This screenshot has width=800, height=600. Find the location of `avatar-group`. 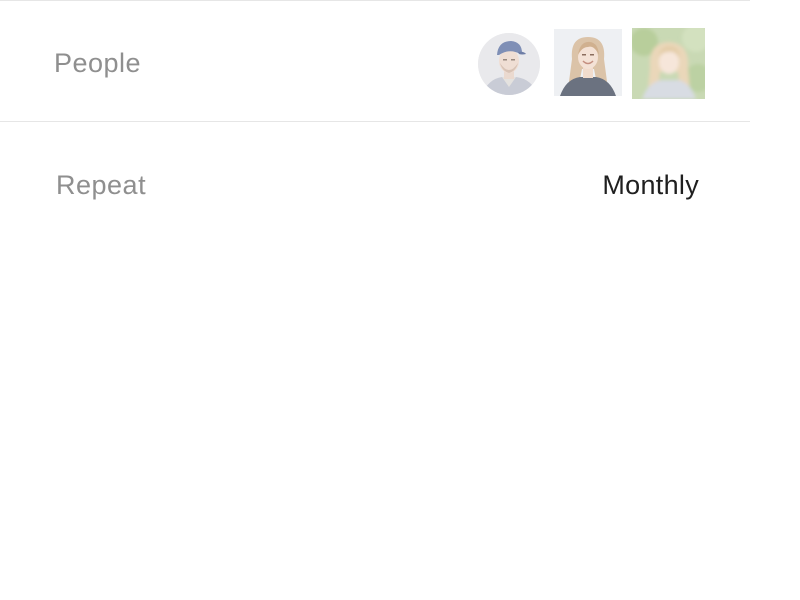

avatar-group is located at coordinates (593, 64).